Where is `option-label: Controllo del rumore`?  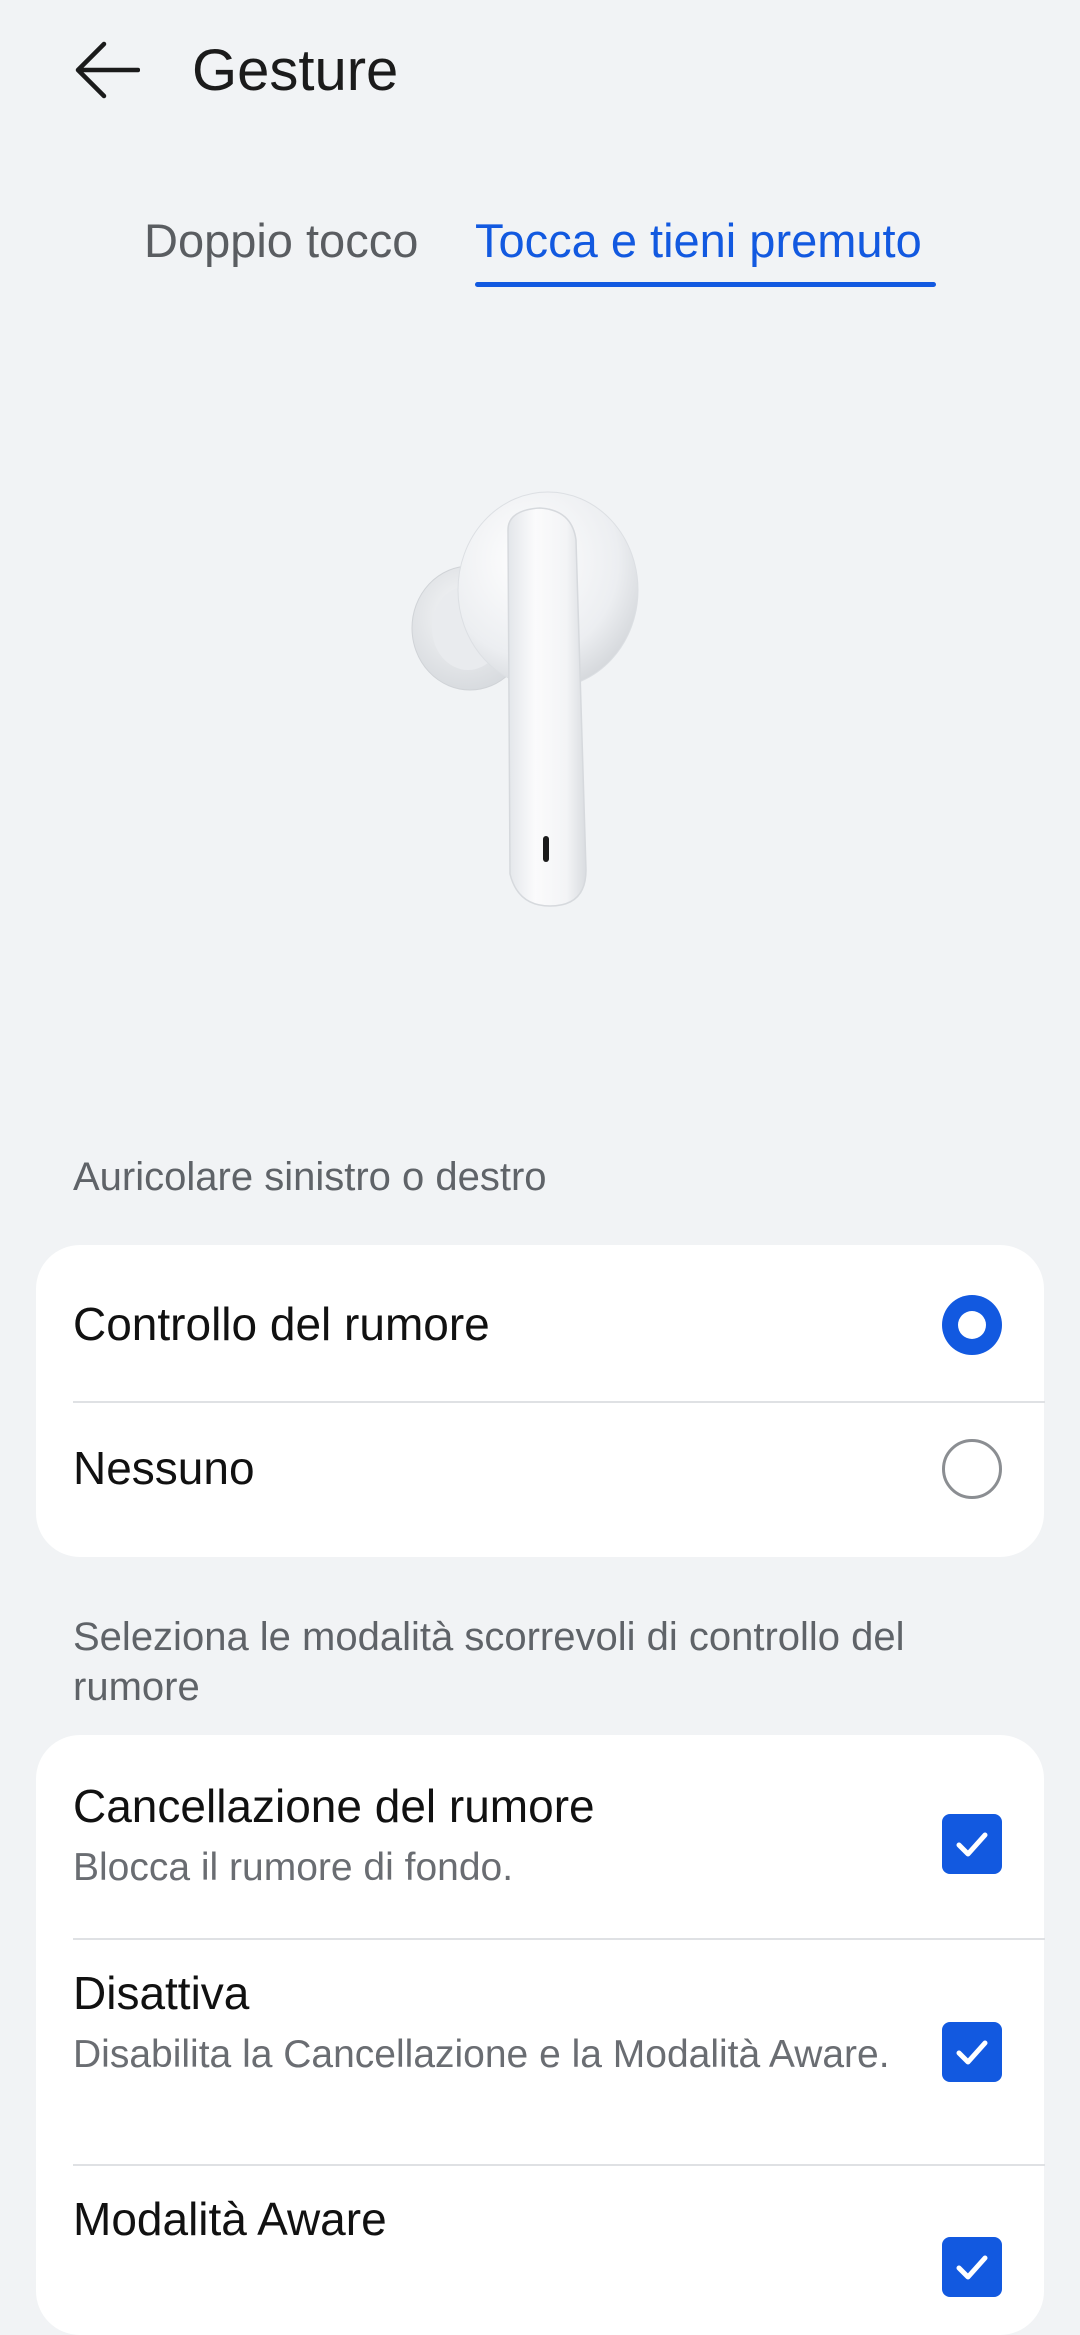 option-label: Controllo del rumore is located at coordinates (281, 1324).